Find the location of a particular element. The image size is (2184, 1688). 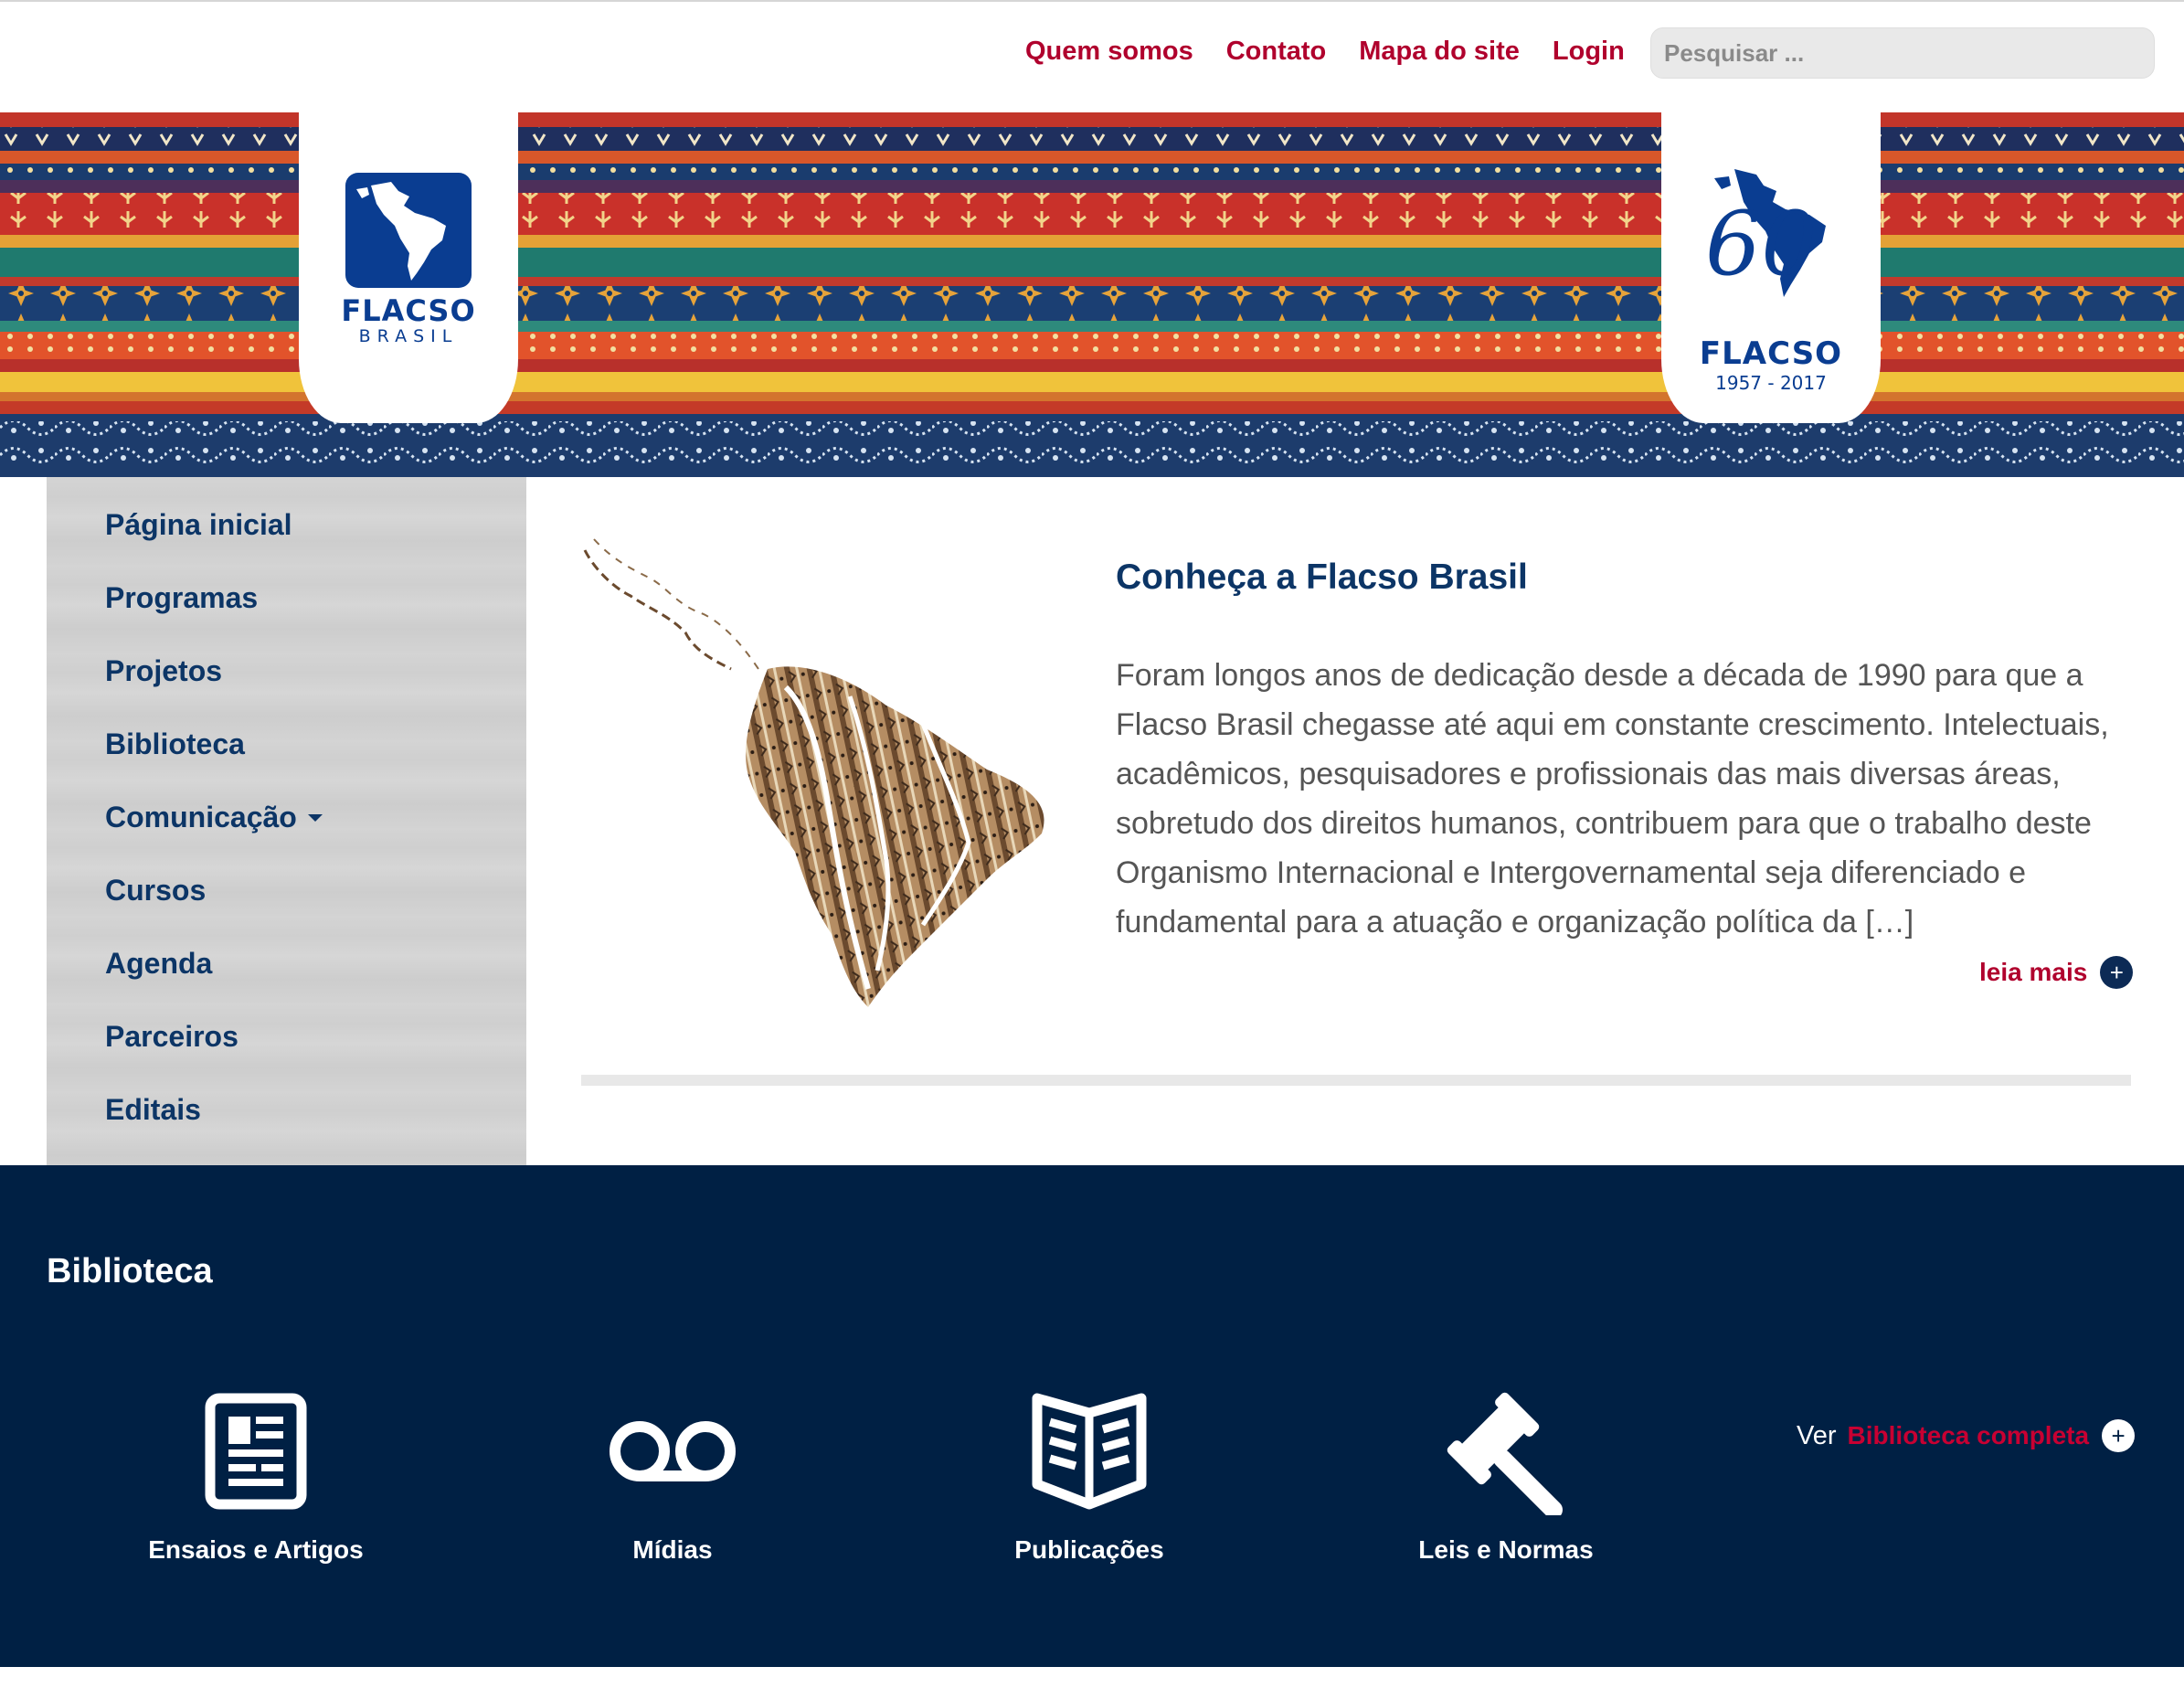

anniversary-mark: 60 is located at coordinates (1771, 252).